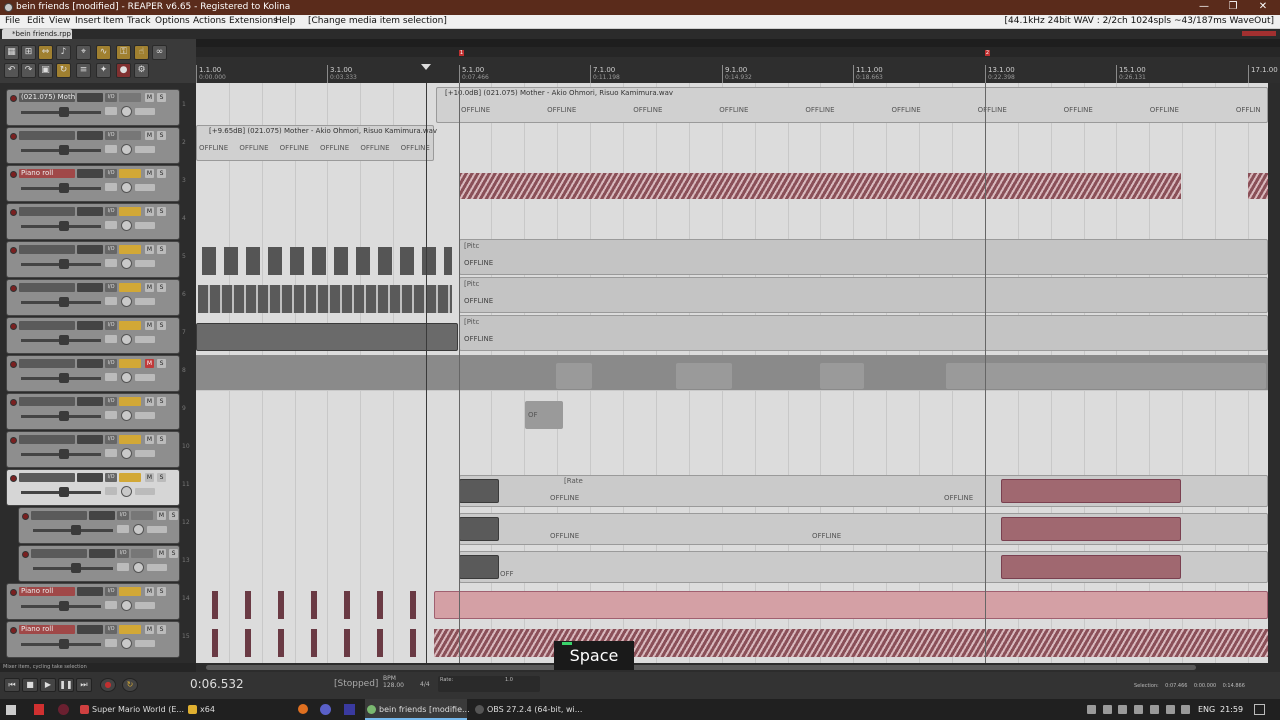  What do you see at coordinates (88, 21) in the screenshot?
I see `menu-insert: Insert` at bounding box center [88, 21].